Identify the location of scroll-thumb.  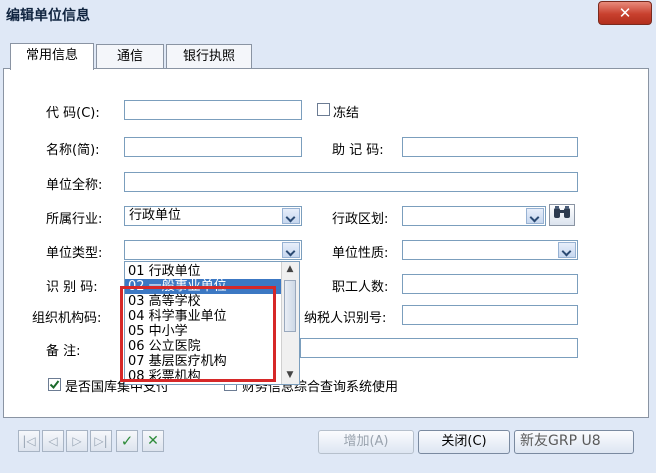
(290, 306).